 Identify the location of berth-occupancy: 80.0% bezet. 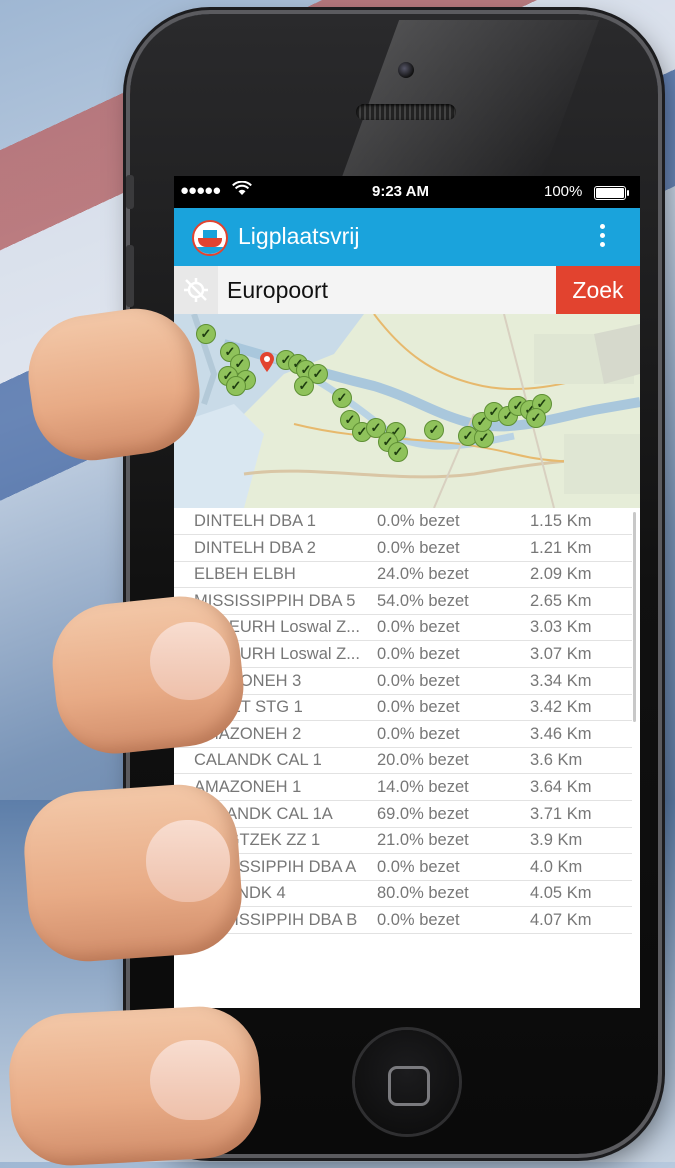
(423, 893).